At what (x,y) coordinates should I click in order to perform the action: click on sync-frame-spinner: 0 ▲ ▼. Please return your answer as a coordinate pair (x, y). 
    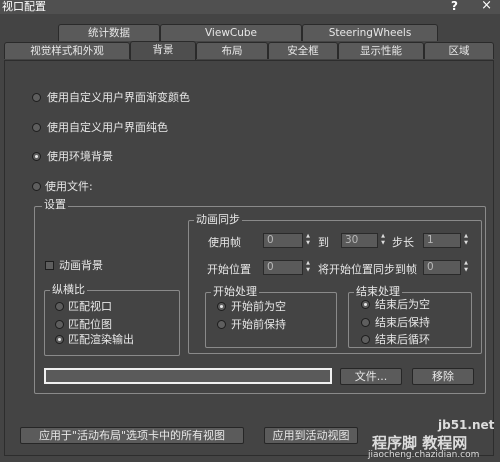
    Looking at the image, I should click on (447, 267).